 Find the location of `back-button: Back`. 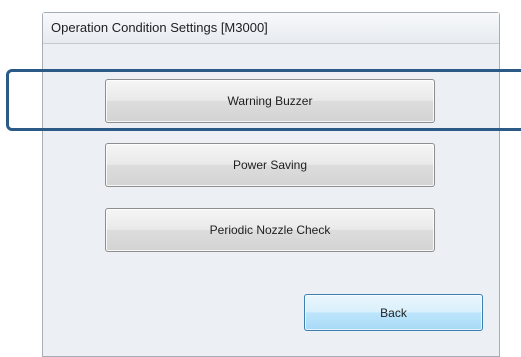

back-button: Back is located at coordinates (393, 312).